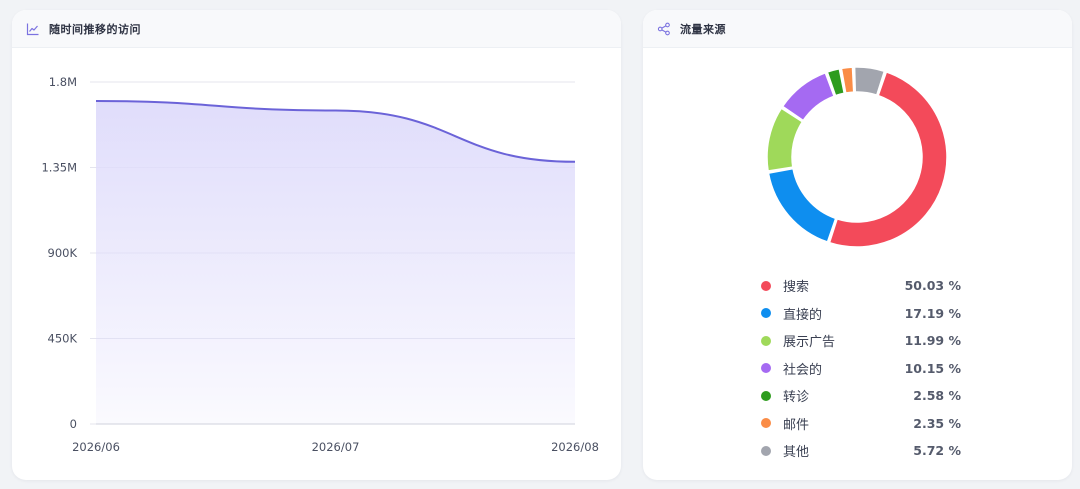 Image resolution: width=1080 pixels, height=489 pixels. I want to click on legend-item: 邮件 2.35 %, so click(861, 424).